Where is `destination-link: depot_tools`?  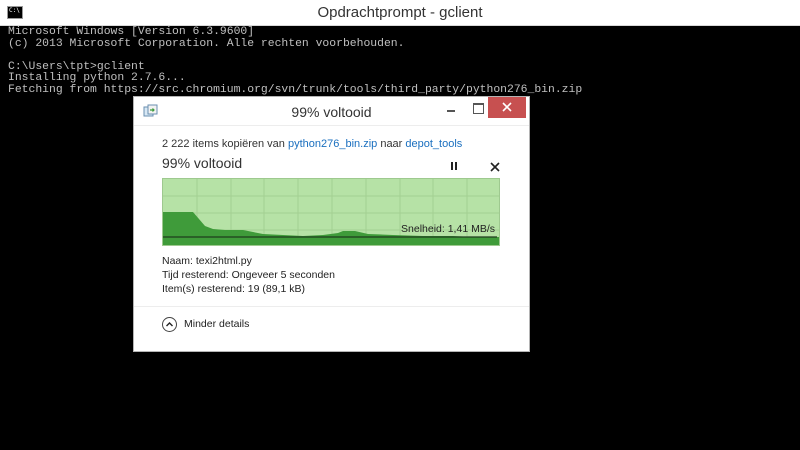
destination-link: depot_tools is located at coordinates (433, 144).